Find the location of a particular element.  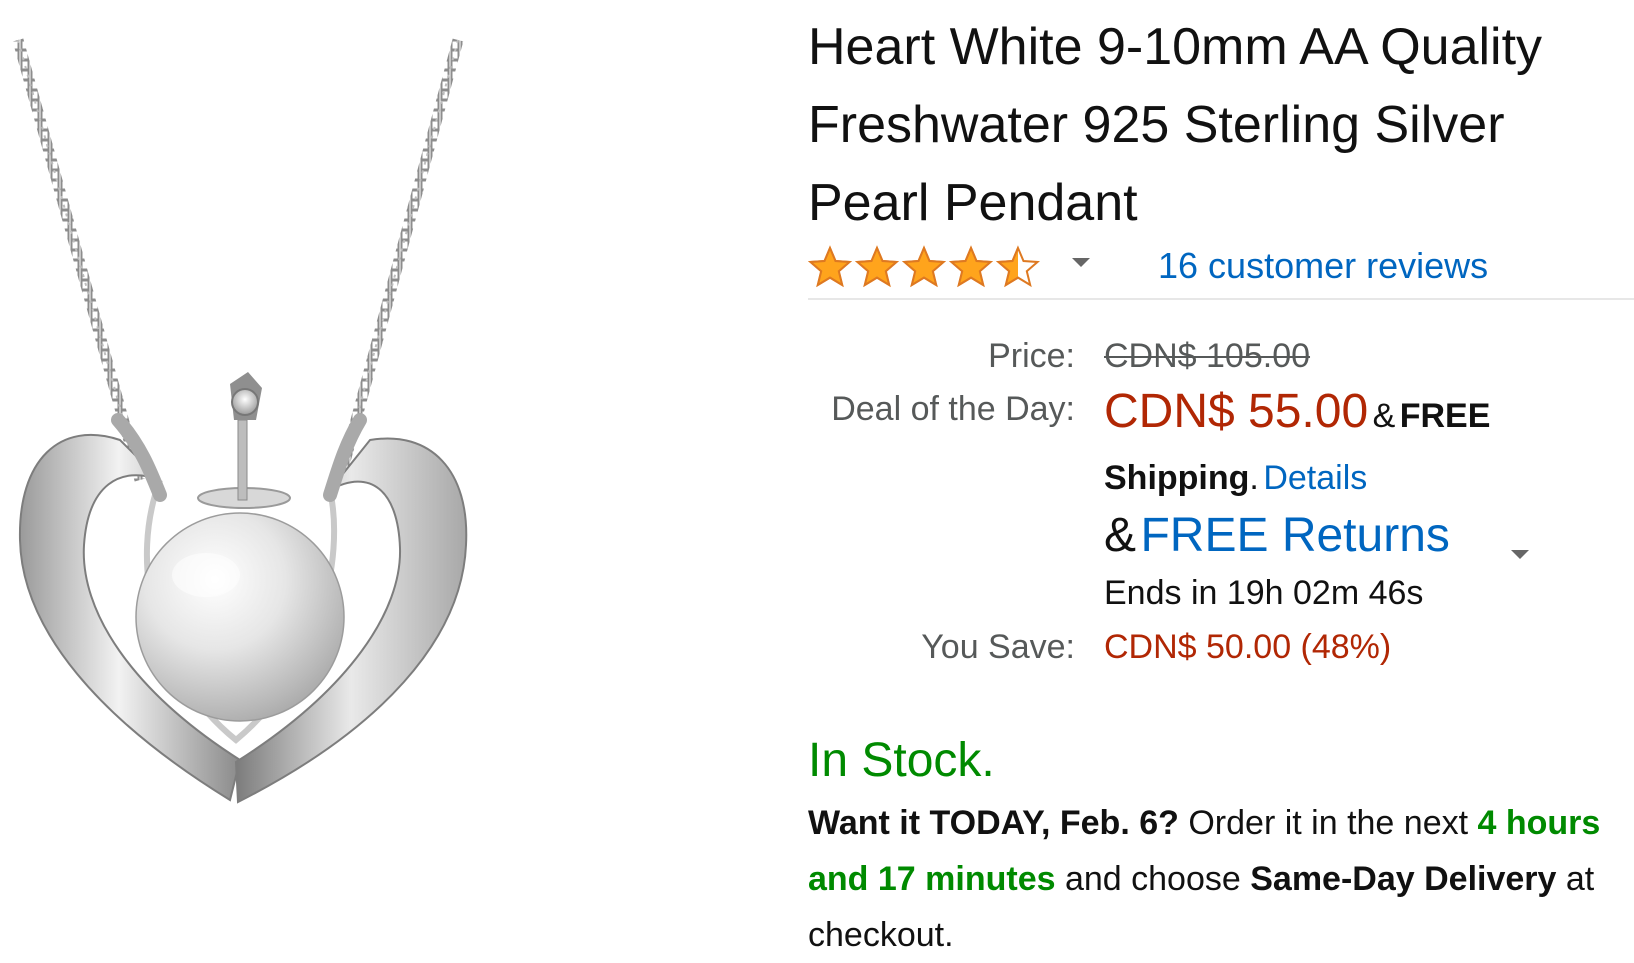

deal-price-row: CDN$ 55.00 & FREE is located at coordinates (1297, 411).